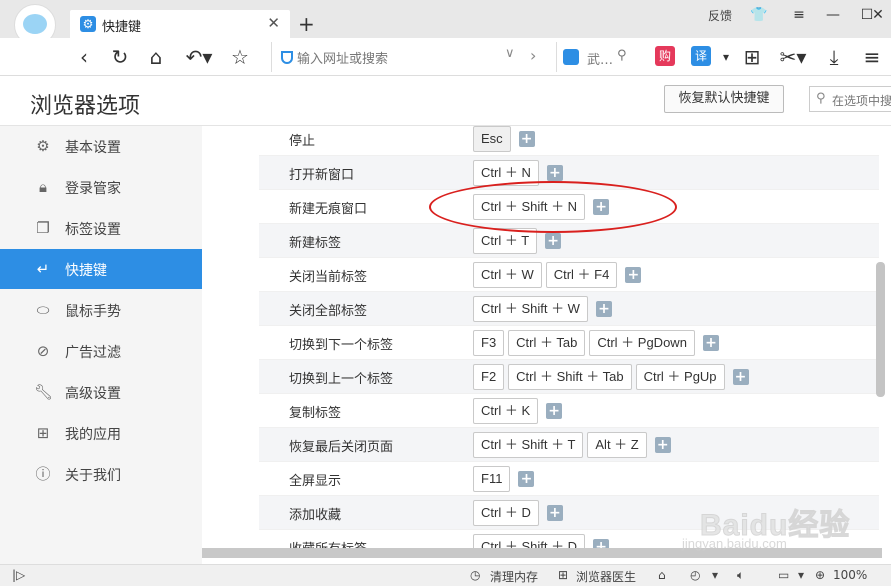  I want to click on baidu-paw-icon, so click(571, 57).